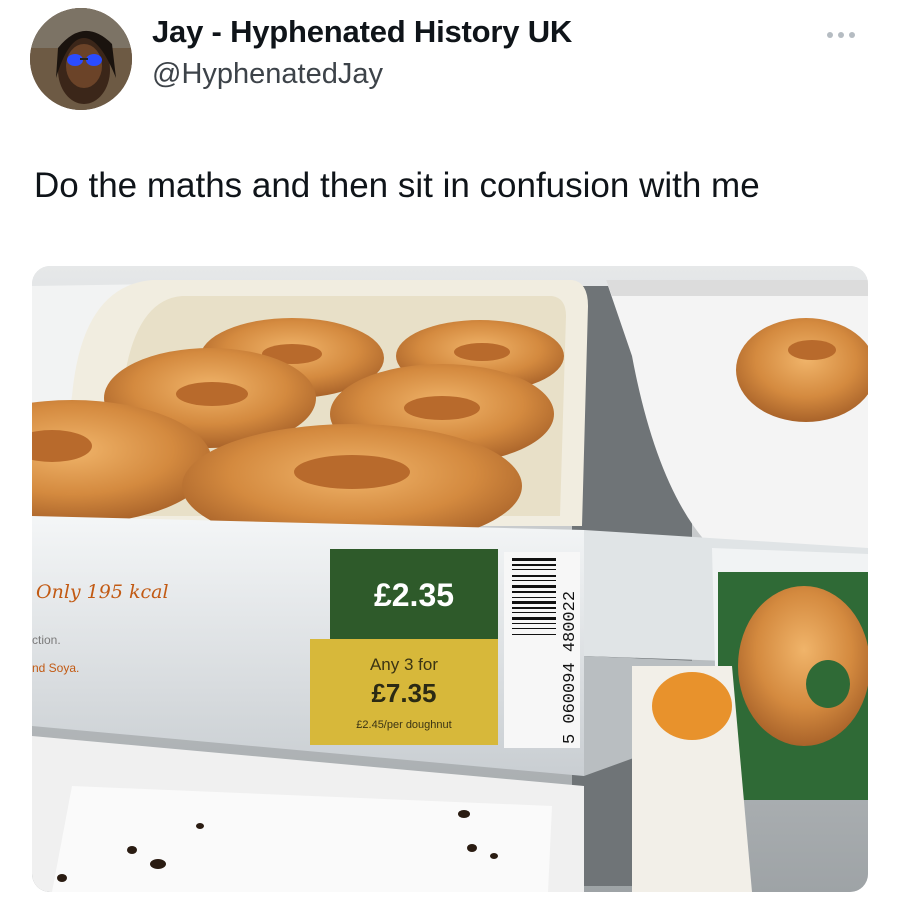 This screenshot has width=900, height=900. I want to click on profile-photo, so click(81, 59).